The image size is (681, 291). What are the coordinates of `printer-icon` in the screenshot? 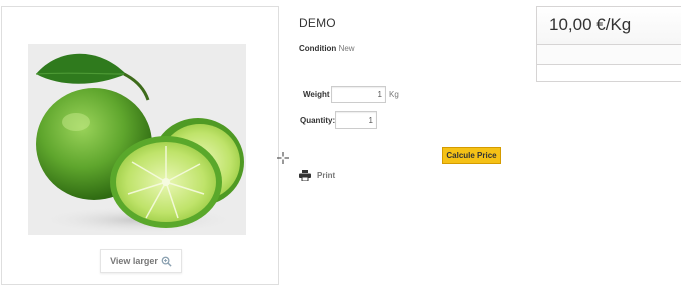 It's located at (305, 175).